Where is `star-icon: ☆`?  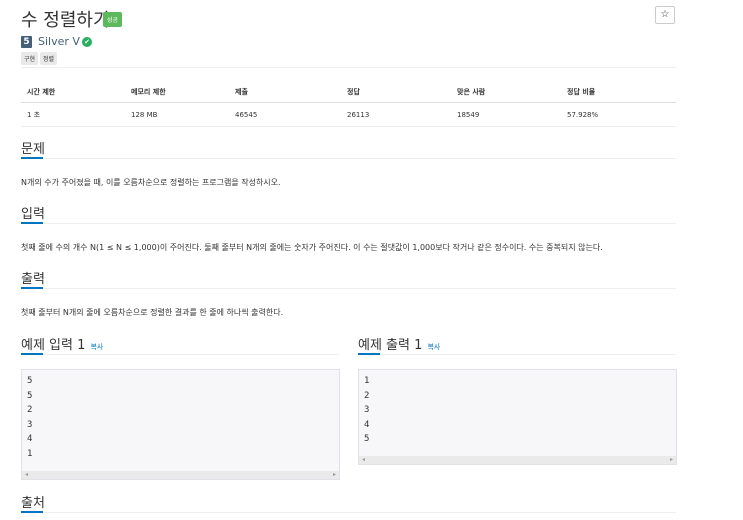
star-icon: ☆ is located at coordinates (665, 14).